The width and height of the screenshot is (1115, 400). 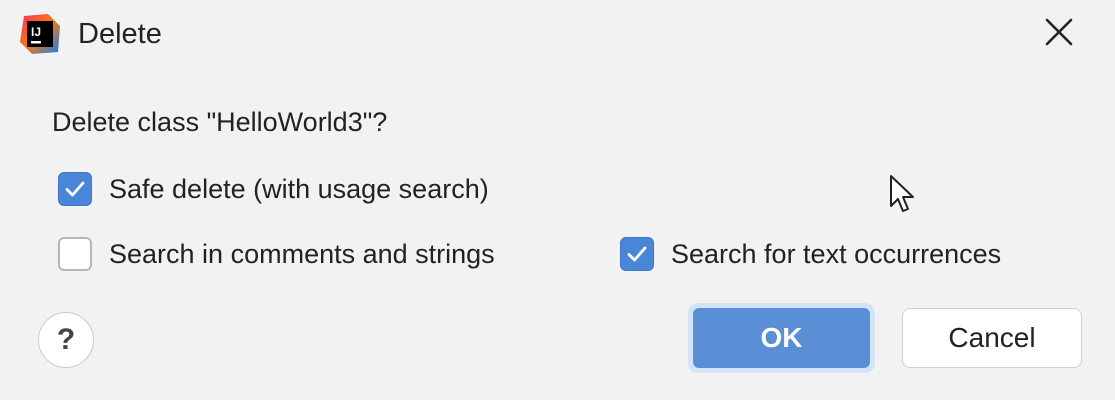 I want to click on search-text-checkbox: Search for text occurrences, so click(x=810, y=254).